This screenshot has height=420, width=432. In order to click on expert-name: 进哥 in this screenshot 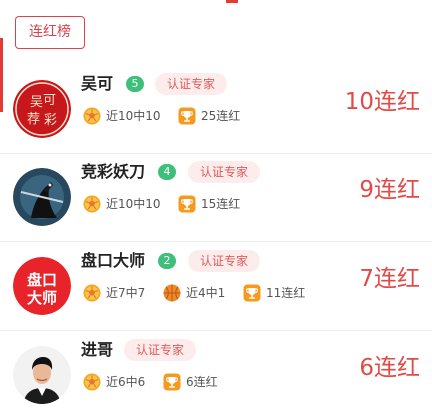, I will do `click(97, 350)`.